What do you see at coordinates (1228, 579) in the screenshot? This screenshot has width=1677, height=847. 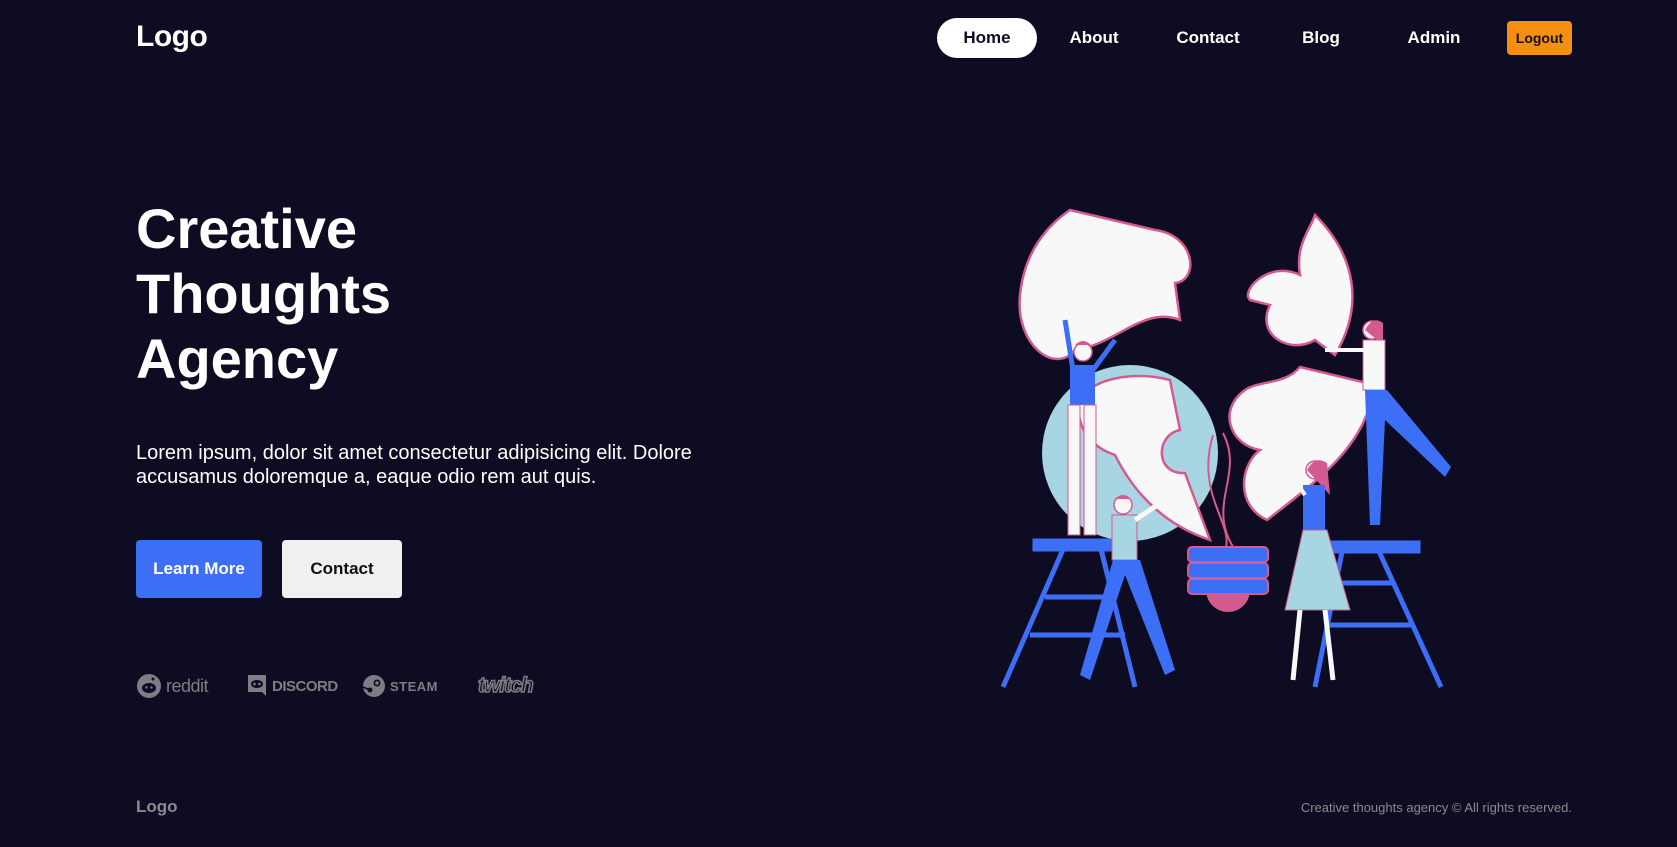 I see `server-stack` at bounding box center [1228, 579].